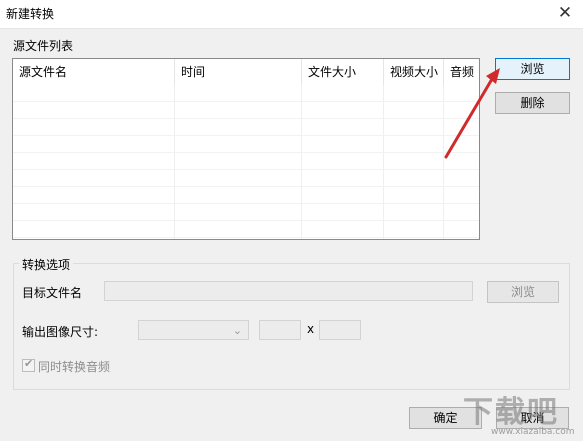  What do you see at coordinates (511, 412) in the screenshot?
I see `watermark-text: 下载吧` at bounding box center [511, 412].